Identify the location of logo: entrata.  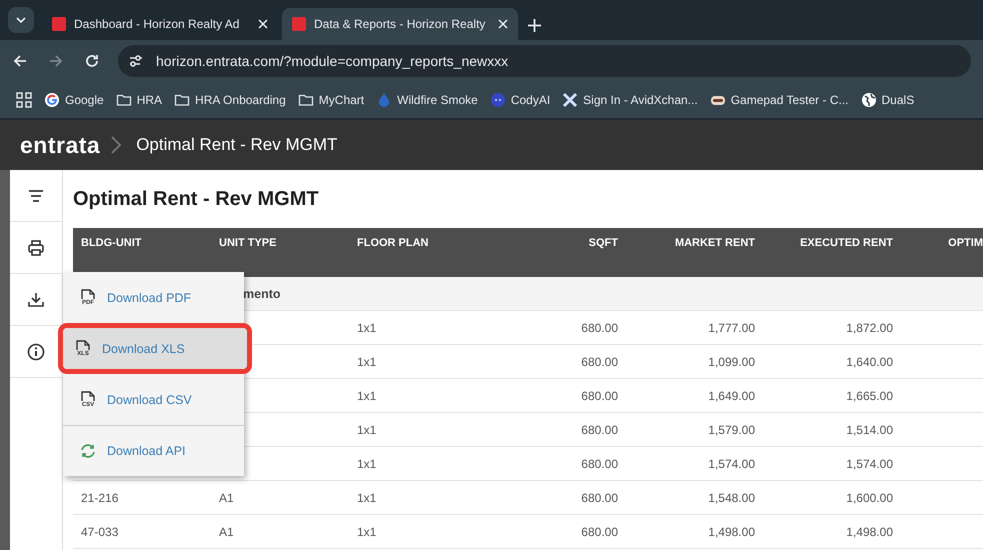
(60, 145).